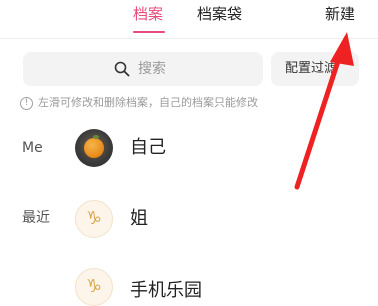 The width and height of the screenshot is (378, 306). What do you see at coordinates (36, 218) in the screenshot?
I see `section-label-recent: 最近` at bounding box center [36, 218].